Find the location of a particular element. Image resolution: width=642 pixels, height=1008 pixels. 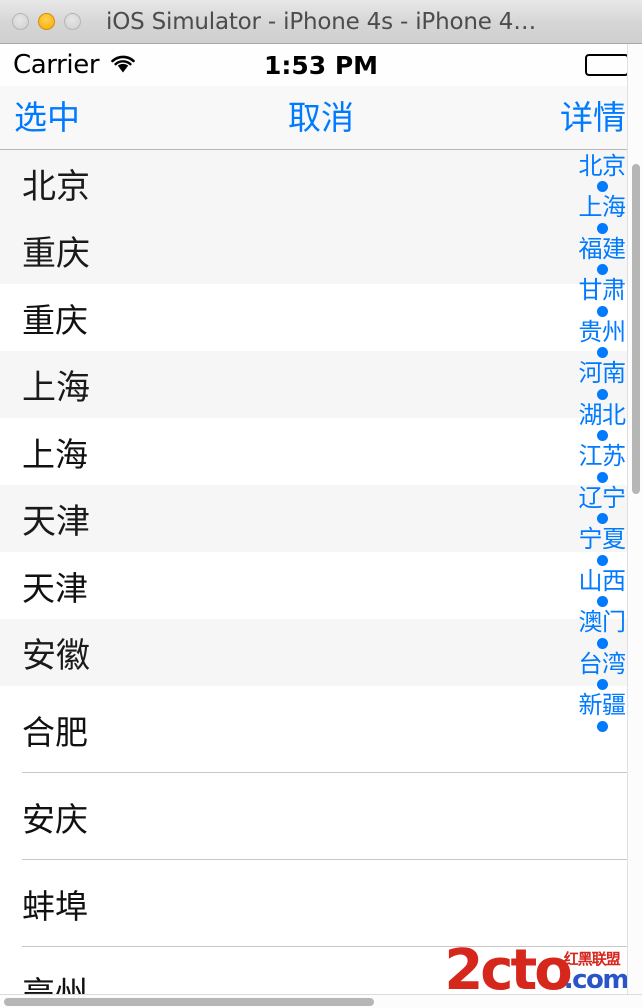

index-item-jiangsu: 江苏 is located at coordinates (603, 456).